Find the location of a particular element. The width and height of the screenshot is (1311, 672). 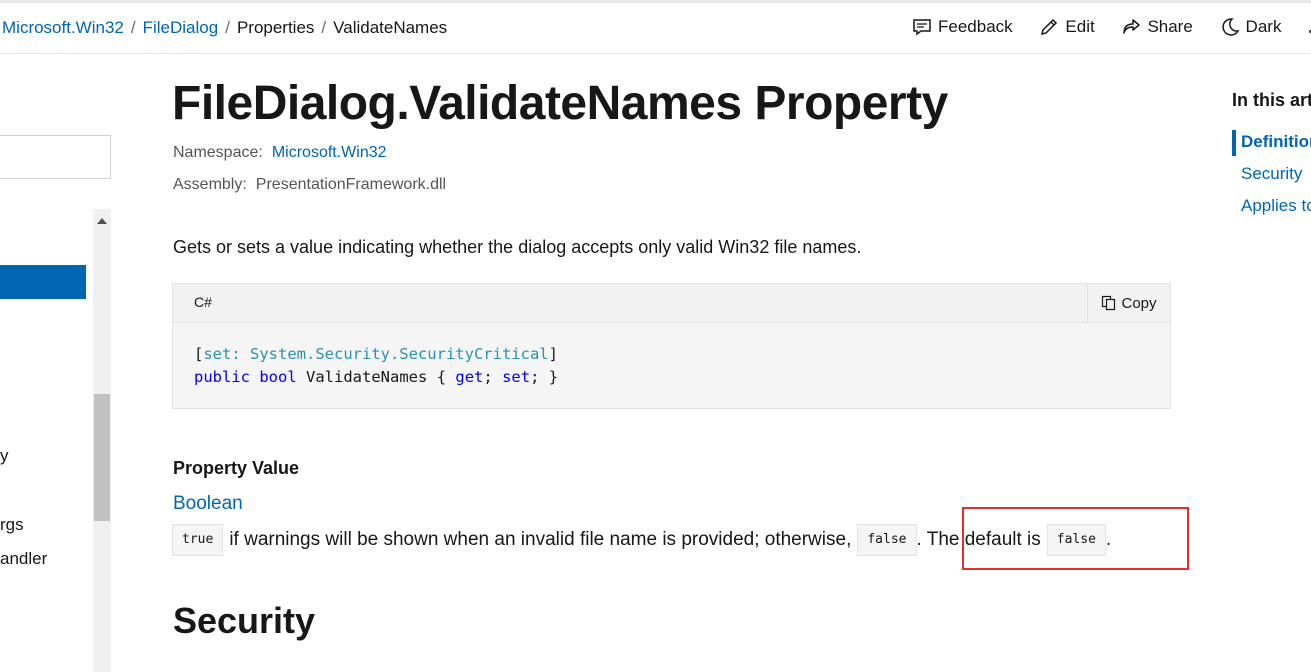

code-token: { is located at coordinates (441, 377).